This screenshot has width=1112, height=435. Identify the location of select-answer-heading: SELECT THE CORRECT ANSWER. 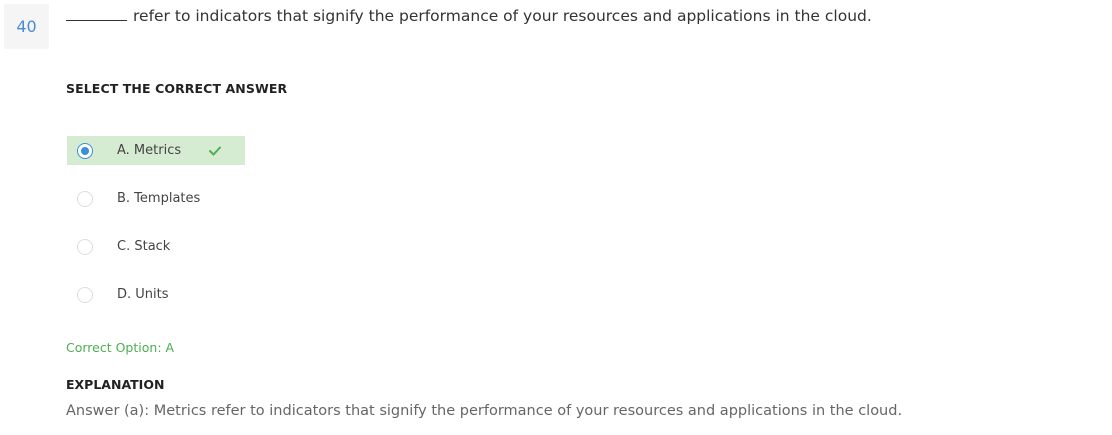
(177, 88).